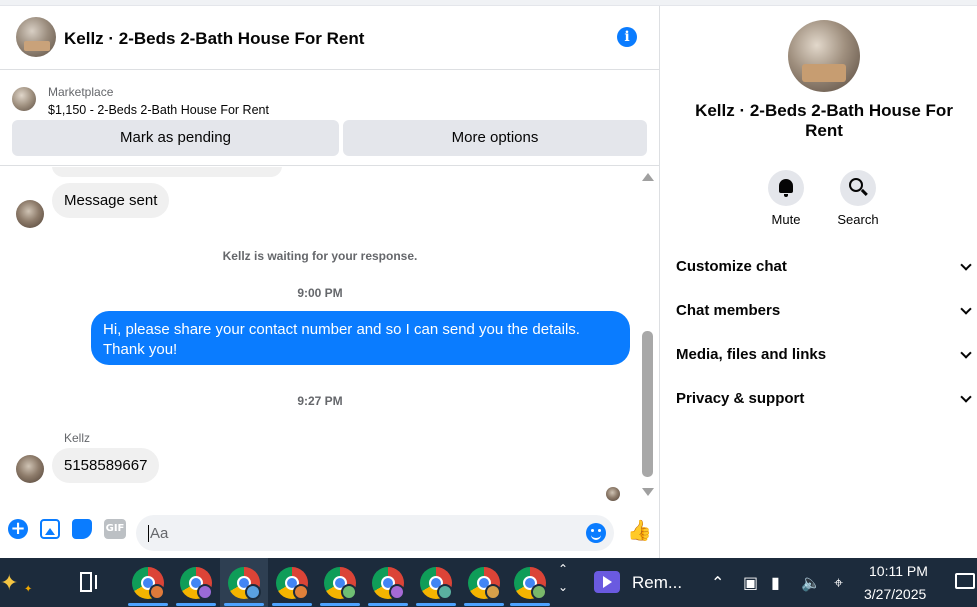 The image size is (977, 607). I want to click on clock-time: 10:11 PM, so click(898, 571).